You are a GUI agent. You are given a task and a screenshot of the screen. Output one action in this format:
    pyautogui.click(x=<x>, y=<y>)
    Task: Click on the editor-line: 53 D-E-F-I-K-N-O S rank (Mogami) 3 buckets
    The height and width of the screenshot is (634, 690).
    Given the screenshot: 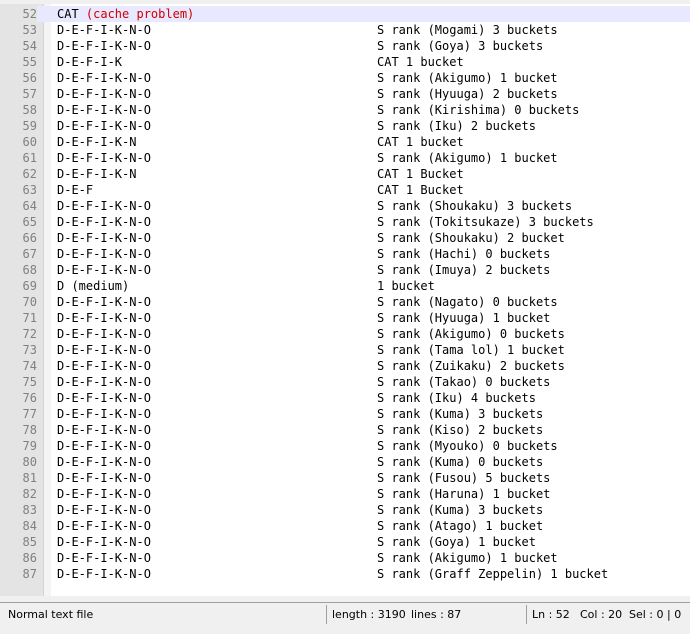 What is the action you would take?
    pyautogui.click(x=345, y=30)
    